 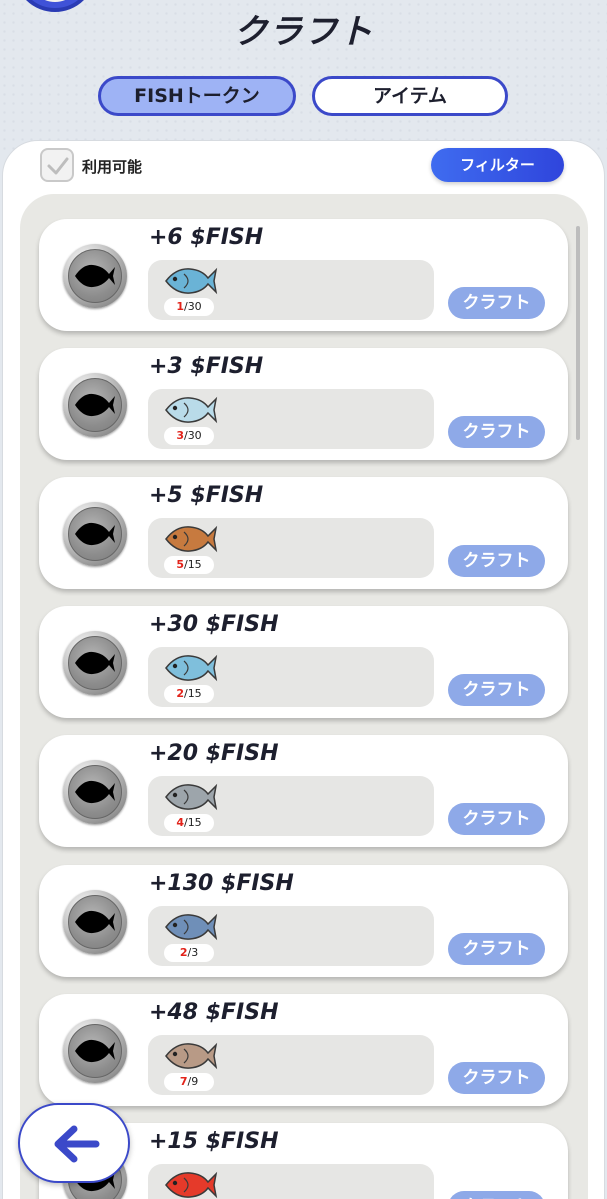 What do you see at coordinates (191, 539) in the screenshot?
I see `flounder-icon` at bounding box center [191, 539].